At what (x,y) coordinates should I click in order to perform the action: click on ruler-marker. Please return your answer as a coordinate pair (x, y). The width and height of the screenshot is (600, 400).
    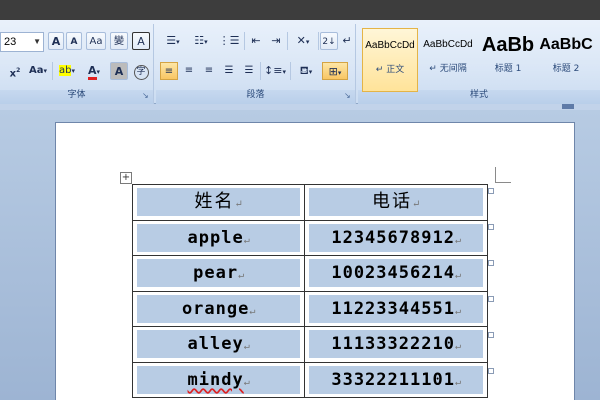
    Looking at the image, I should click on (568, 106).